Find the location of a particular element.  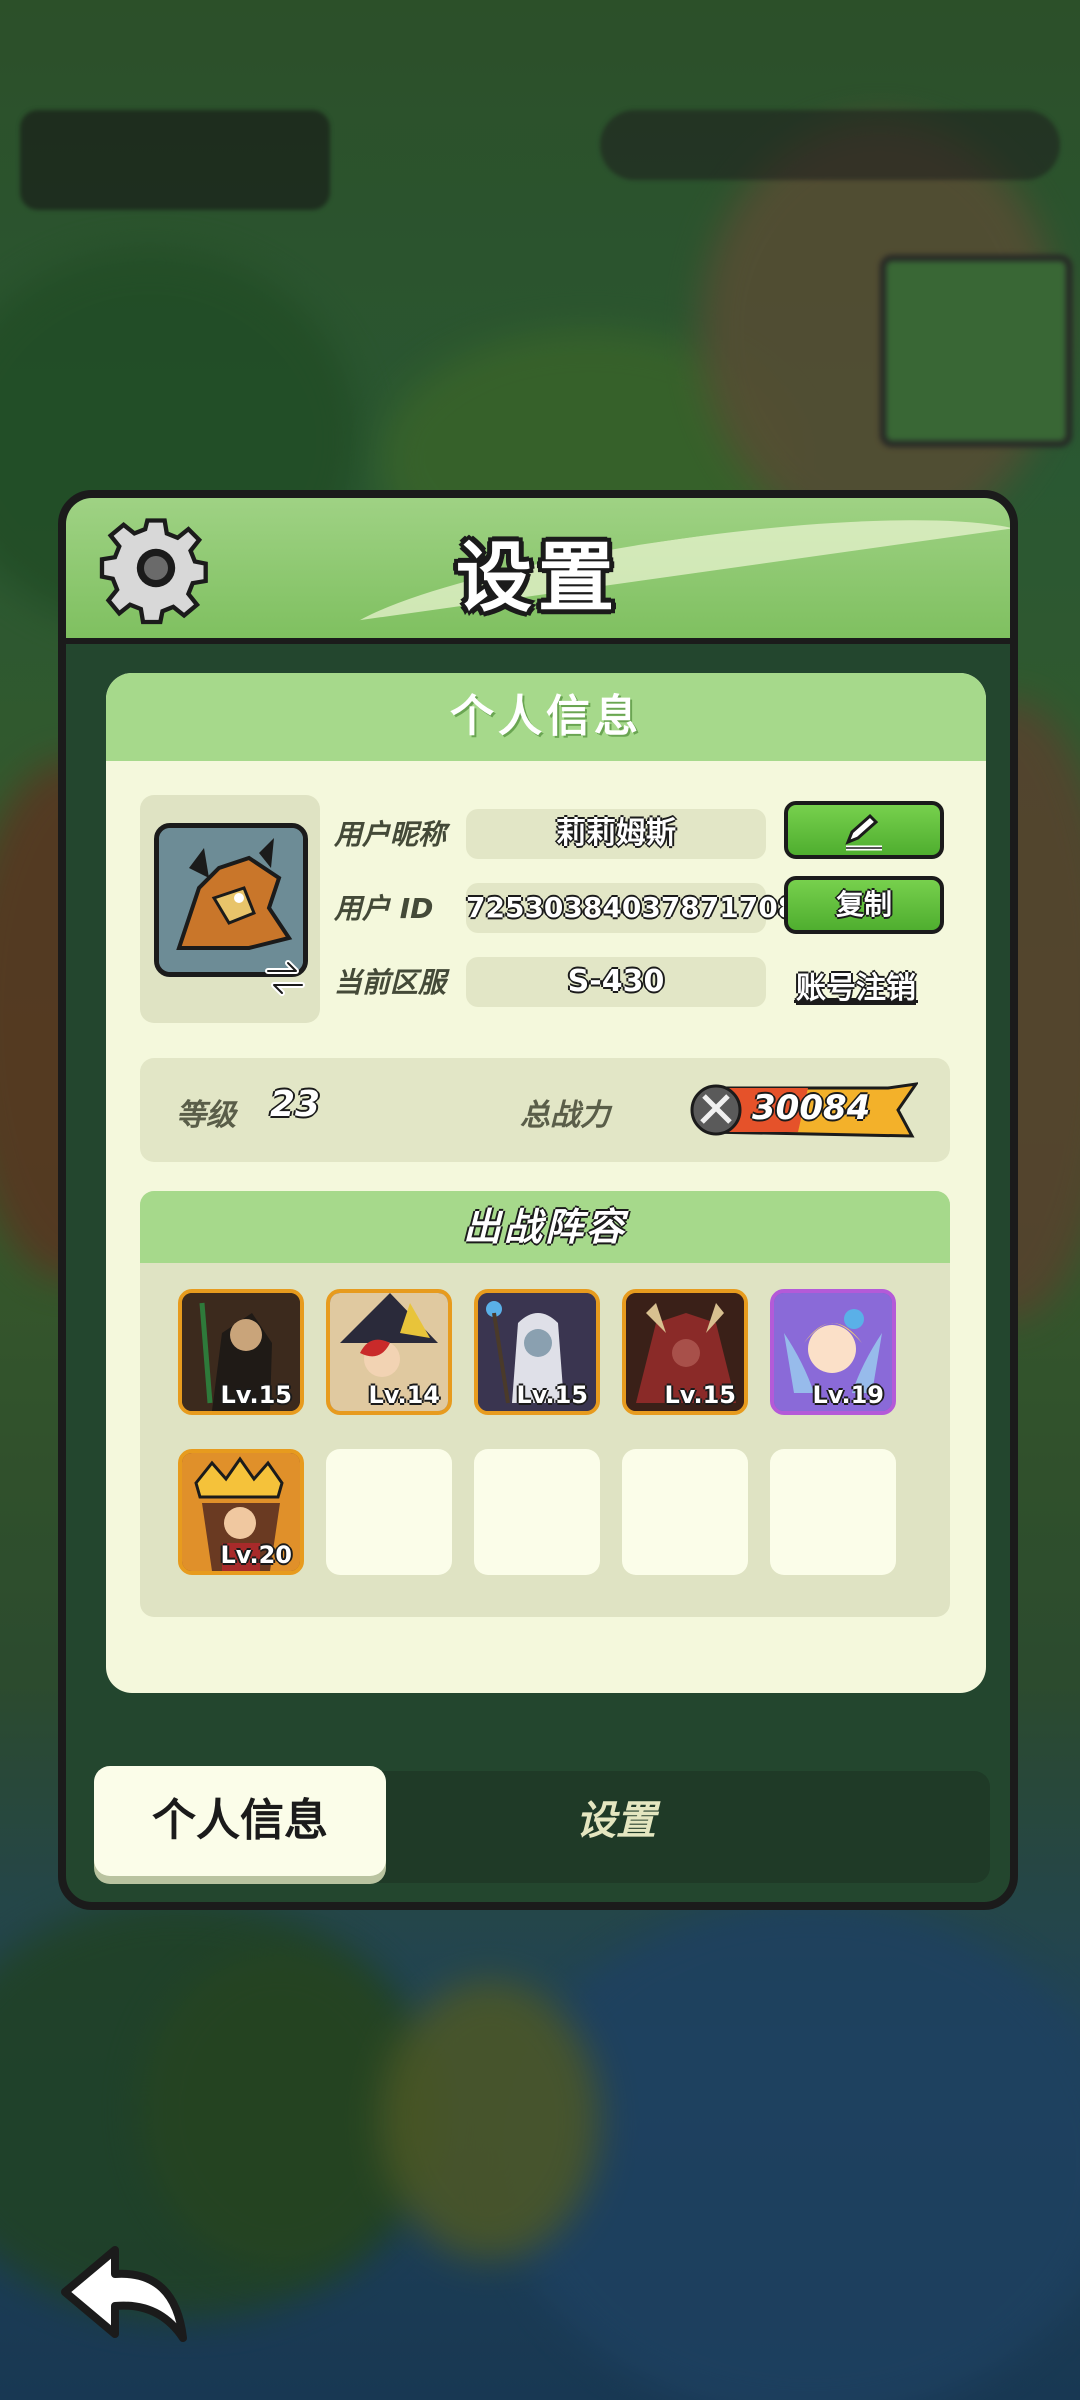

edit-nickname-button is located at coordinates (864, 830).